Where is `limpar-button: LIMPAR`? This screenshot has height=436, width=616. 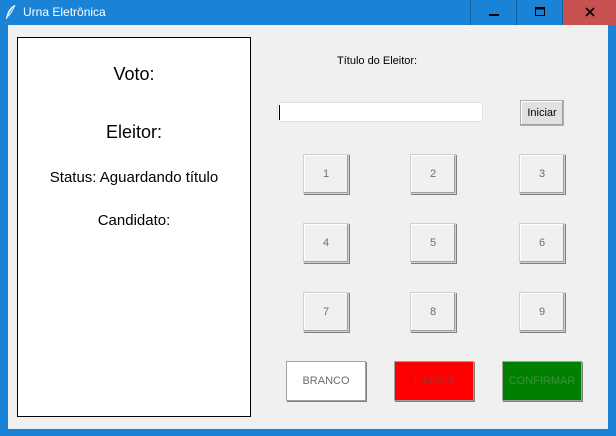 limpar-button: LIMPAR is located at coordinates (434, 381).